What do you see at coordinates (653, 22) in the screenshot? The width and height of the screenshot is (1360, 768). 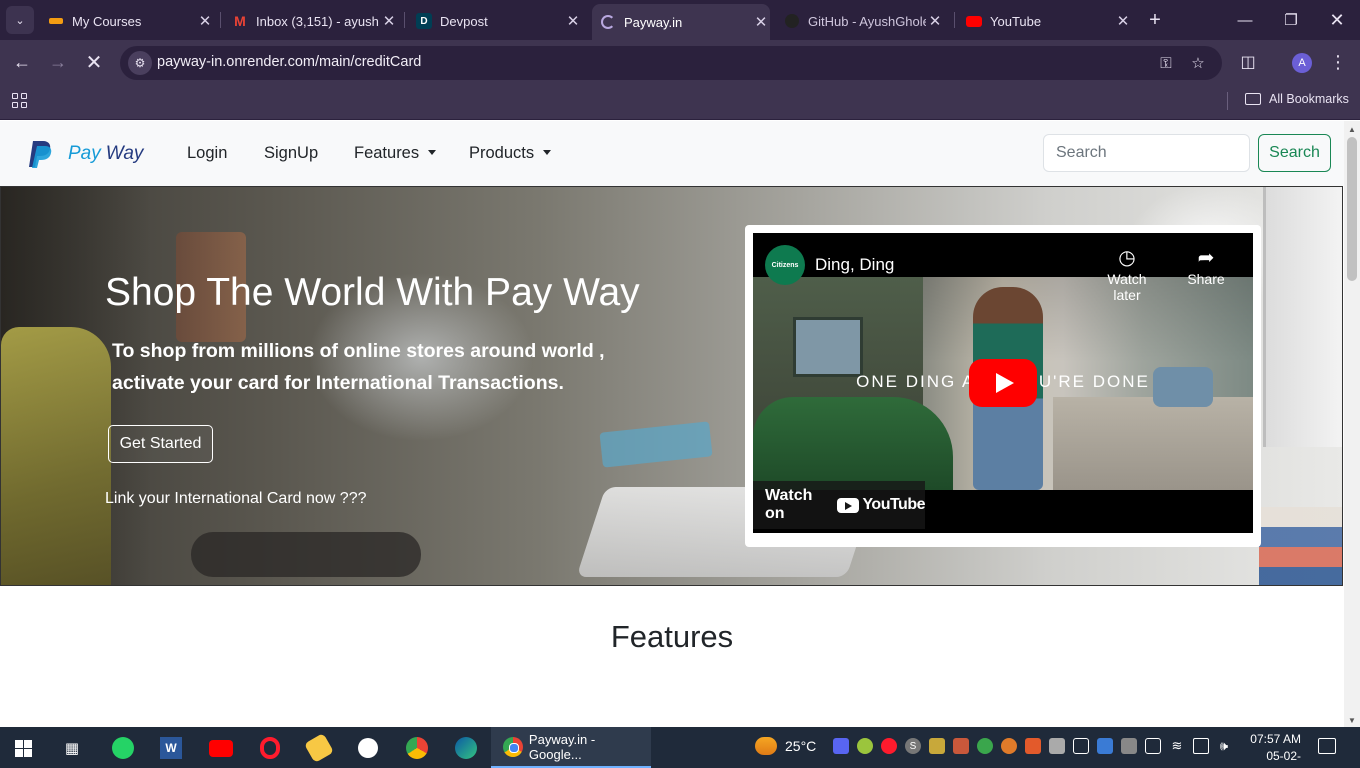 I see `tab-title: Payway.in` at bounding box center [653, 22].